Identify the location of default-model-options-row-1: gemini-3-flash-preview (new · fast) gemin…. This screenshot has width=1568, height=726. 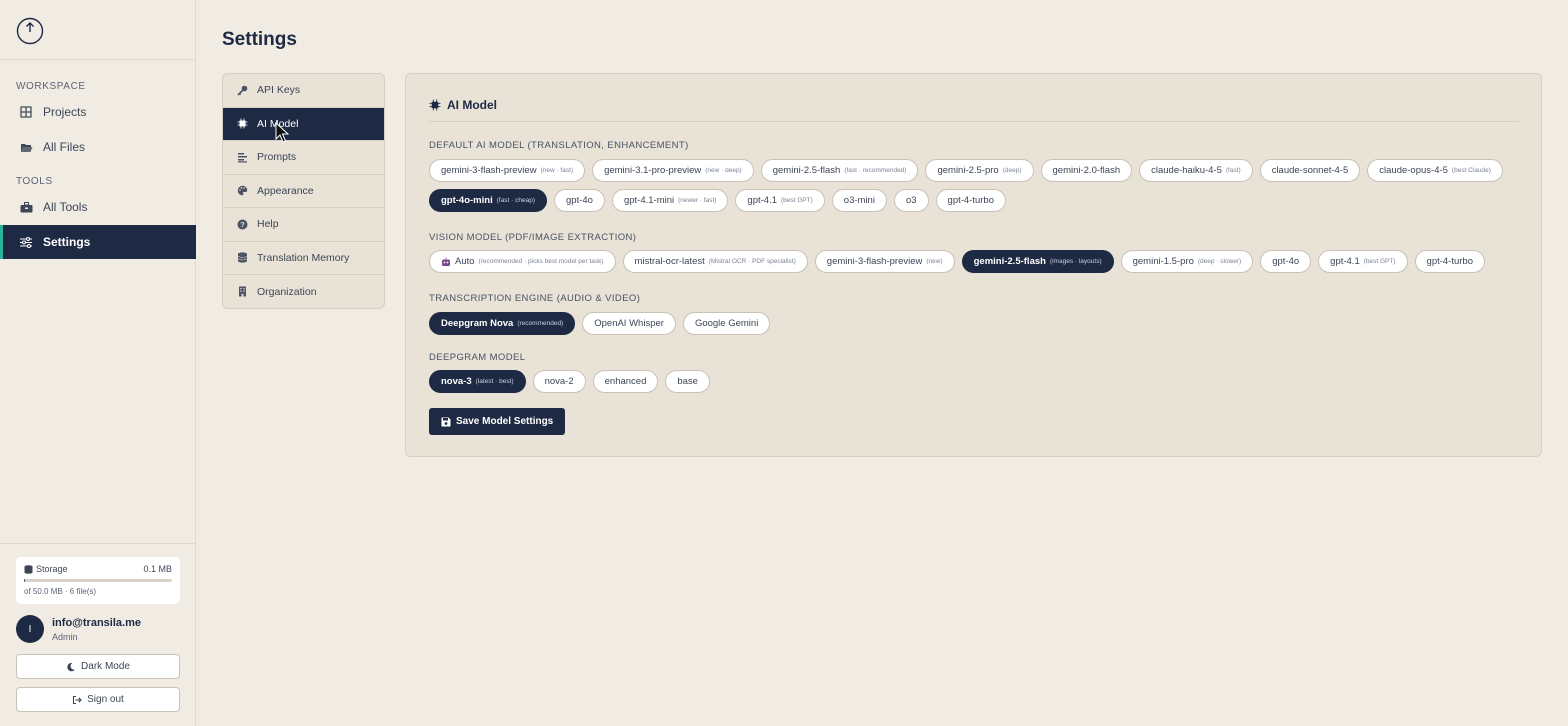
(966, 170).